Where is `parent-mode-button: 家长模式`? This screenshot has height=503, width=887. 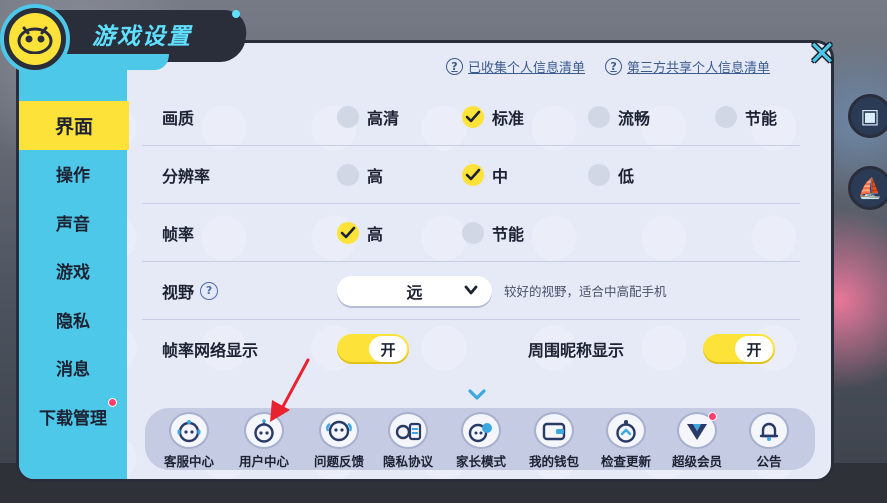
parent-mode-button: 家长模式 is located at coordinates (481, 441).